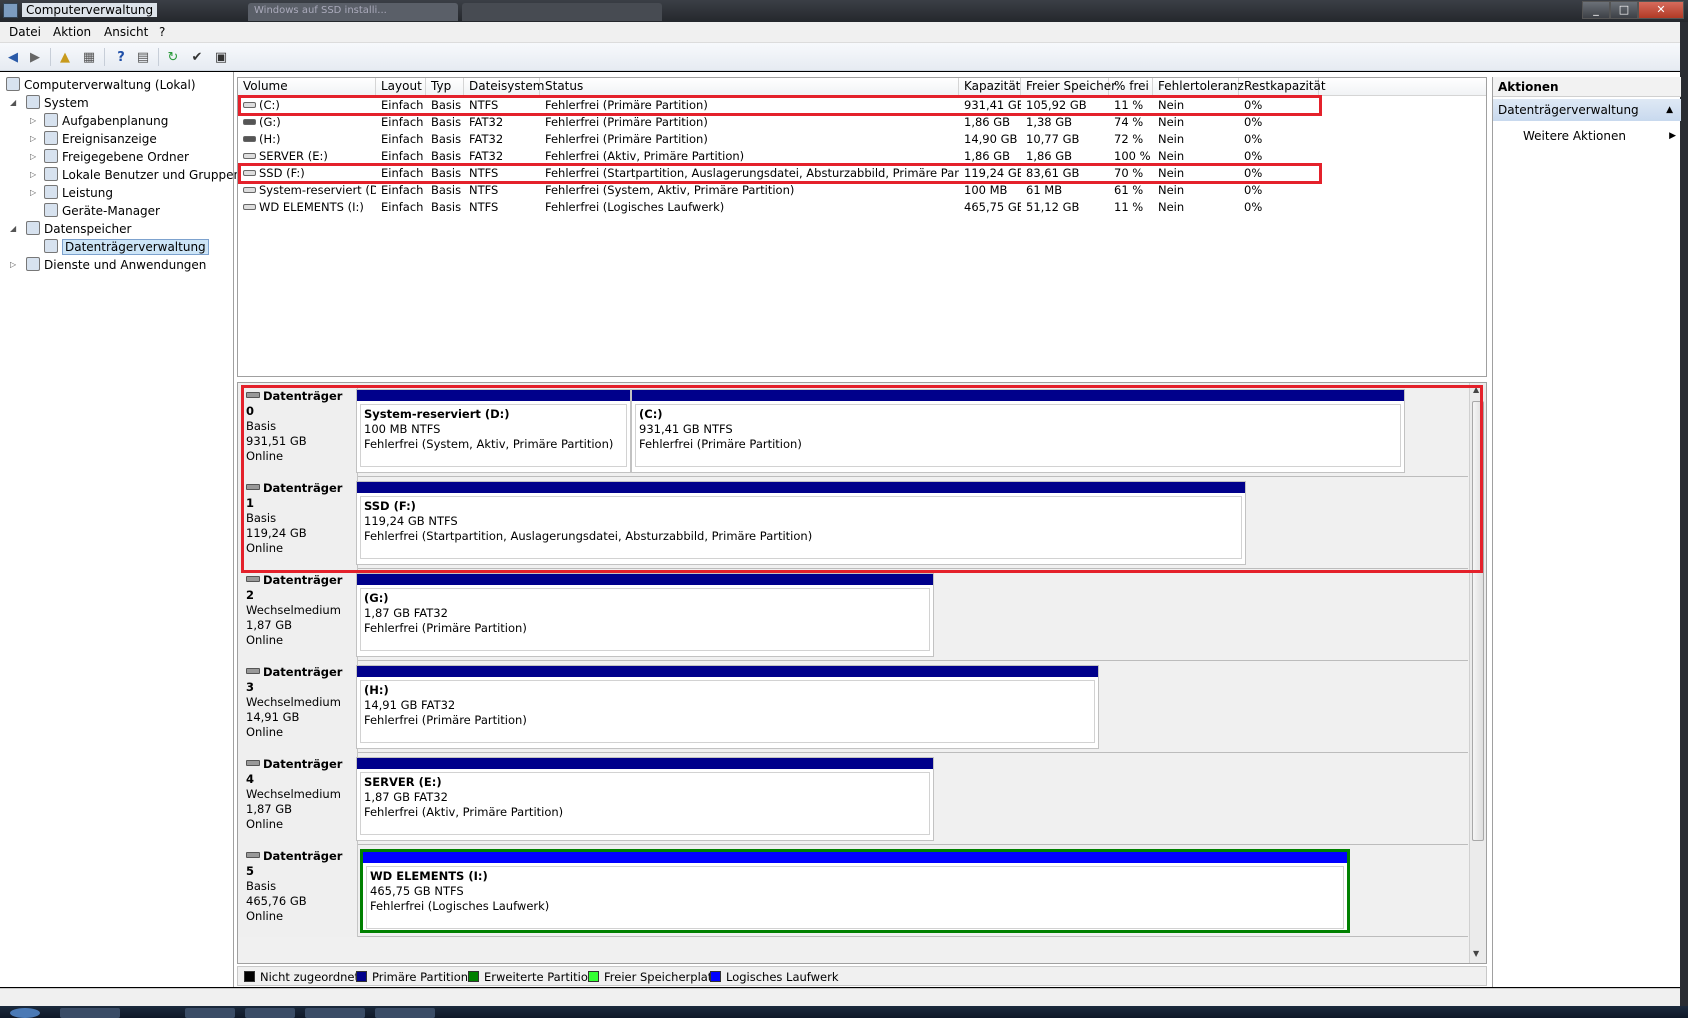 This screenshot has width=1688, height=1018. What do you see at coordinates (484, 207) in the screenshot?
I see `volume-cell: NTFS` at bounding box center [484, 207].